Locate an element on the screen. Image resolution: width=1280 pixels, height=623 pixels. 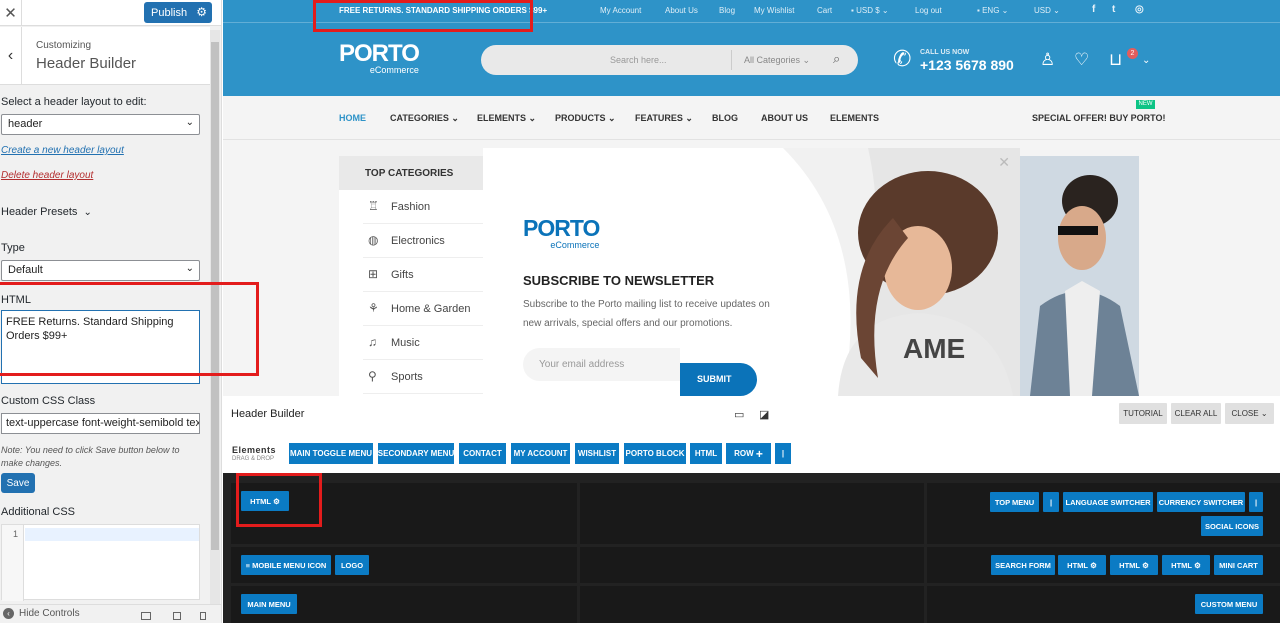
phone-number: +123 5678 890 is located at coordinates (967, 65).